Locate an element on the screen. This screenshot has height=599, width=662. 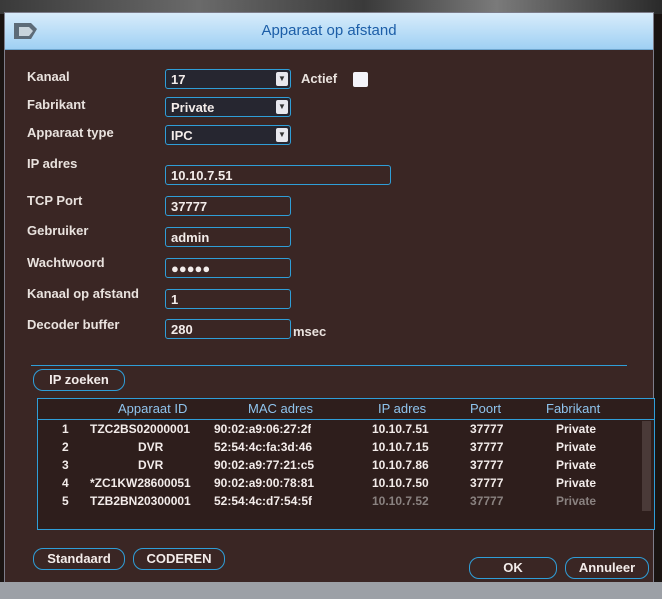
coderen-button: CODEREN is located at coordinates (179, 559).